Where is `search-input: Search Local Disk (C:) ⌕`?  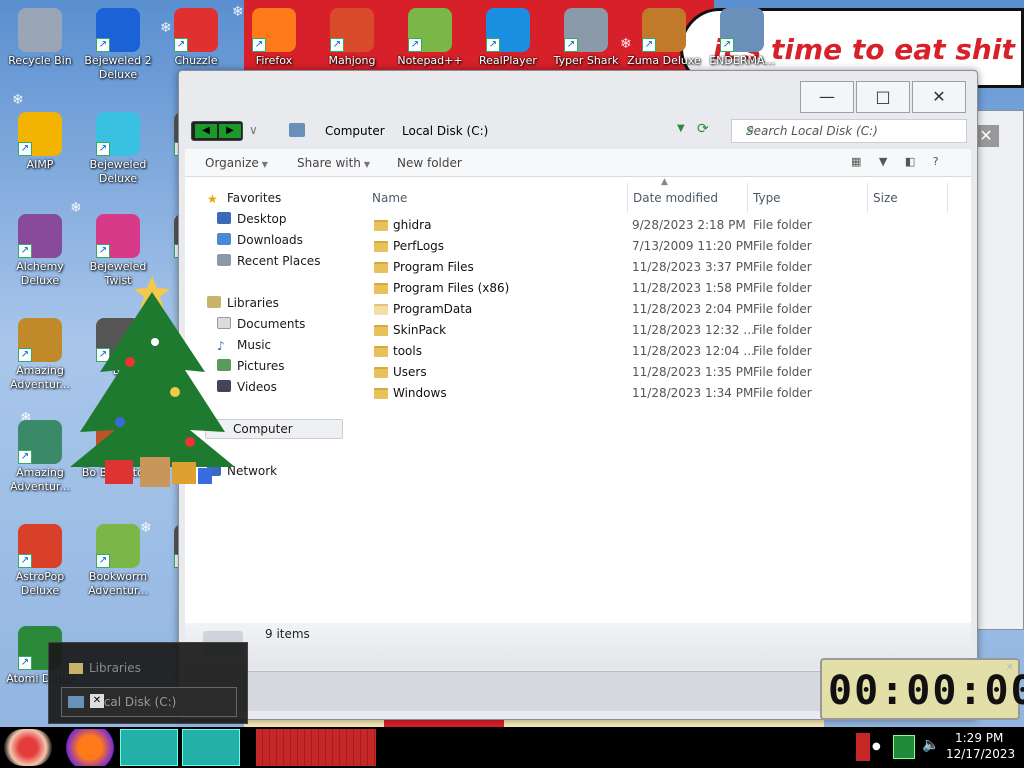
search-input: Search Local Disk (C:) ⌕ is located at coordinates (849, 131).